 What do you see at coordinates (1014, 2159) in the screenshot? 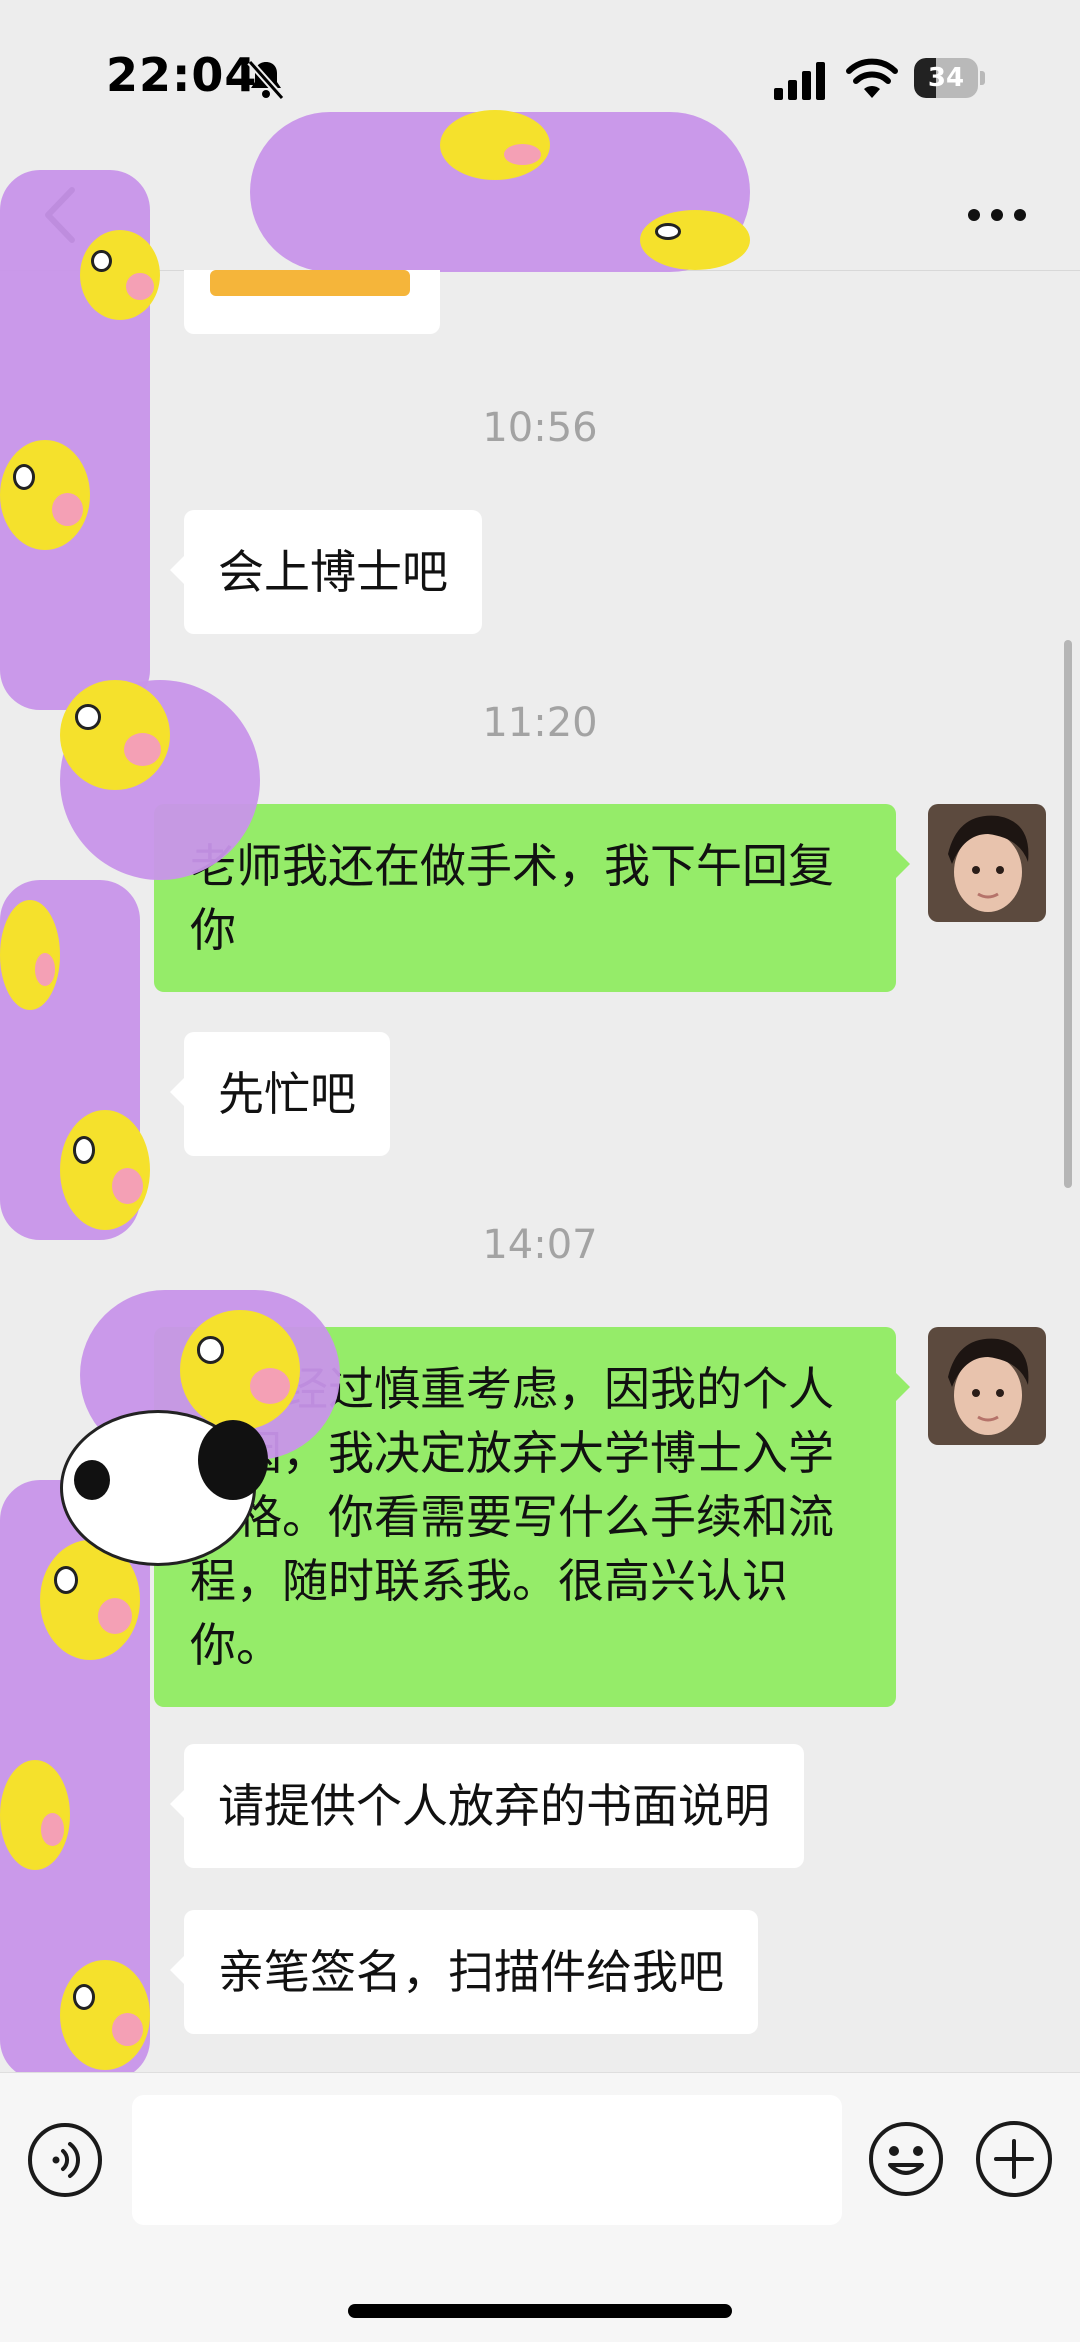
I see `plus-icon` at bounding box center [1014, 2159].